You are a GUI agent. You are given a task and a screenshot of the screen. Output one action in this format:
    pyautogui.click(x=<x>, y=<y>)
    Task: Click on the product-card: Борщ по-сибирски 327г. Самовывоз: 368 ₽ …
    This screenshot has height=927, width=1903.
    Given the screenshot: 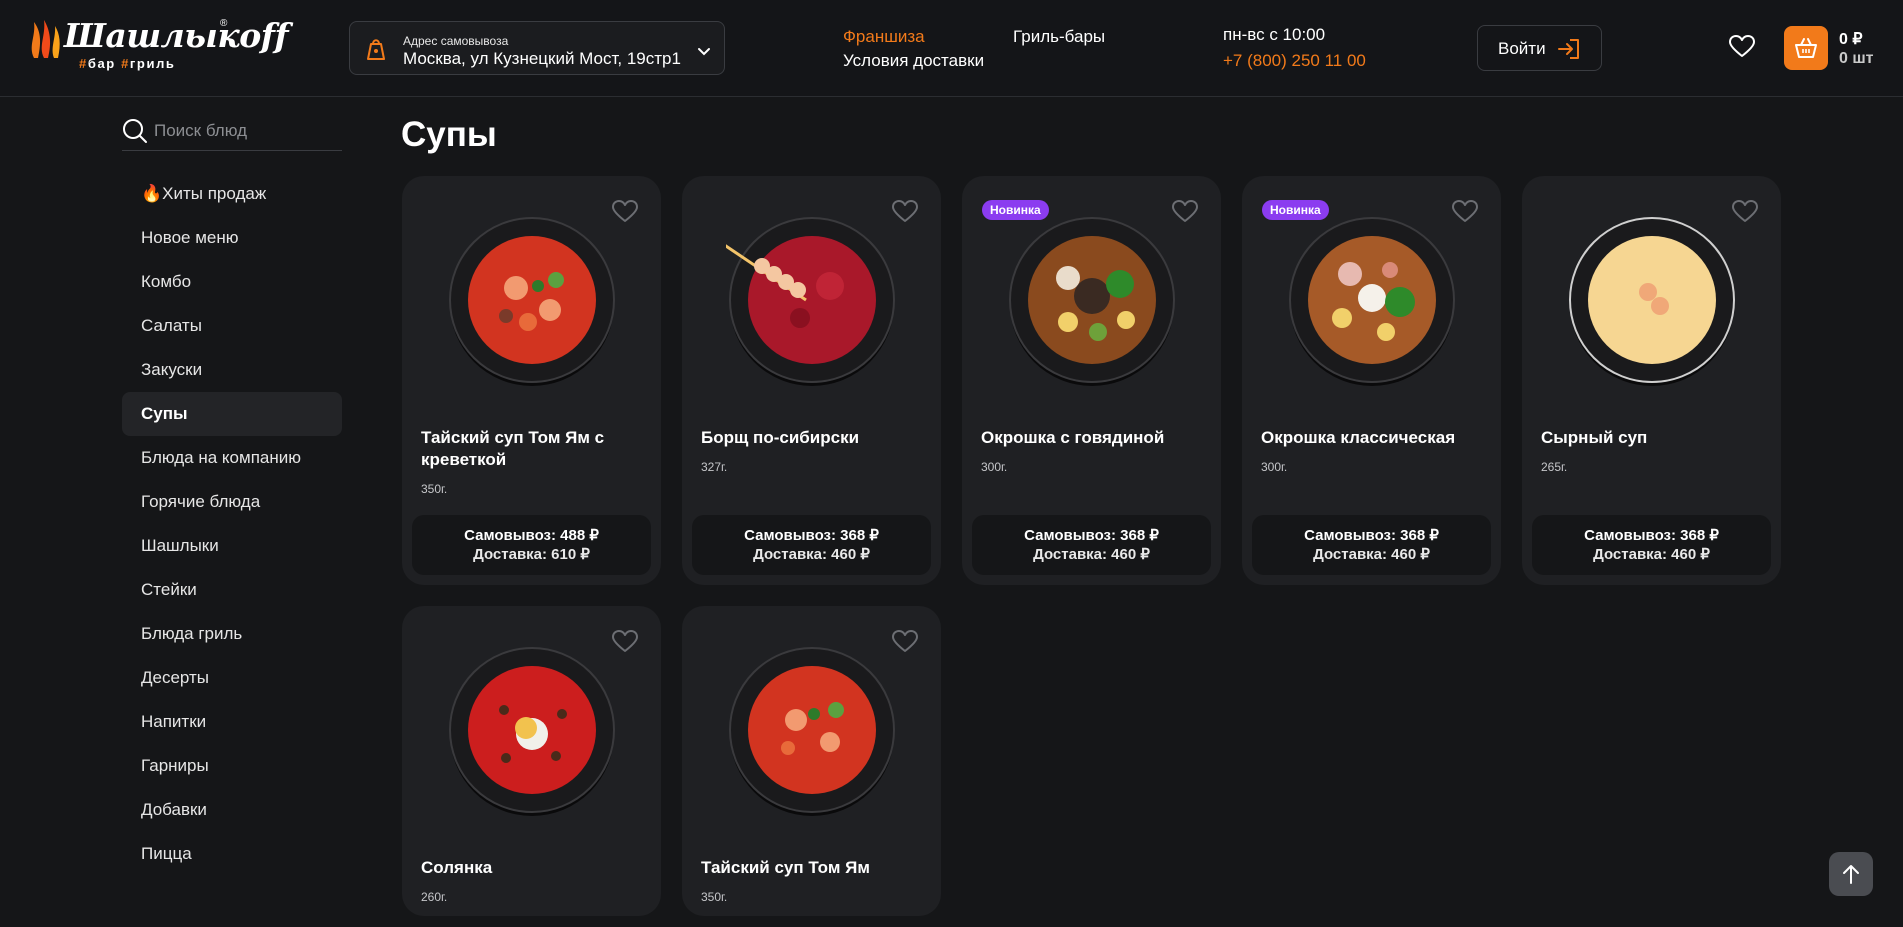 What is the action you would take?
    pyautogui.click(x=811, y=380)
    